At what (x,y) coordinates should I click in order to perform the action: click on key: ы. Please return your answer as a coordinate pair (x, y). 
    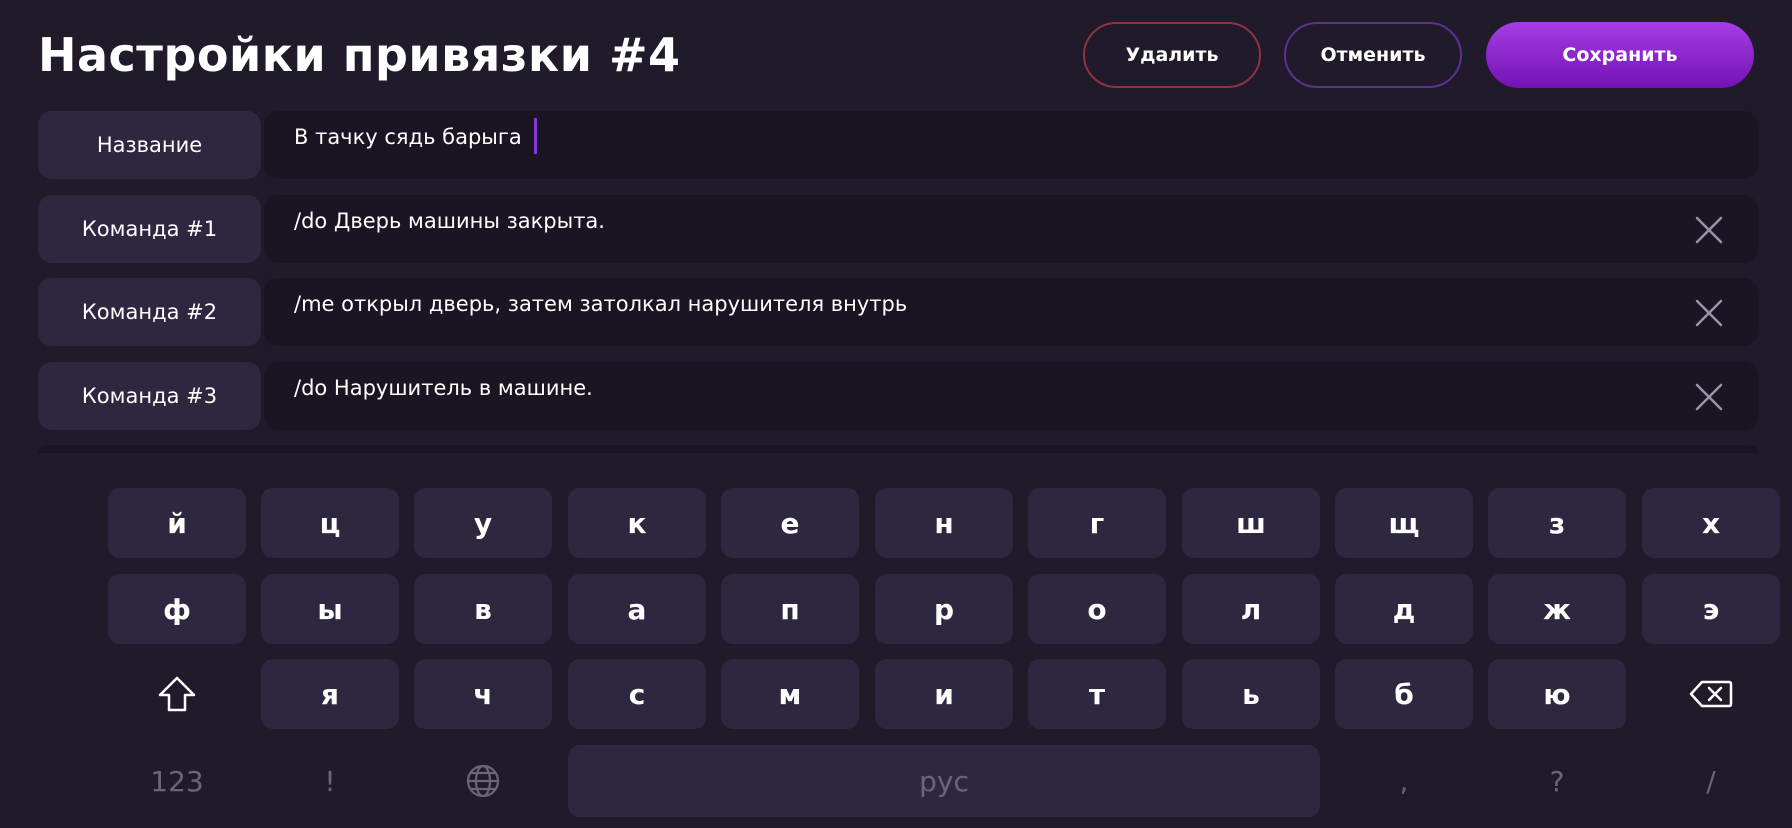
    Looking at the image, I should click on (330, 609).